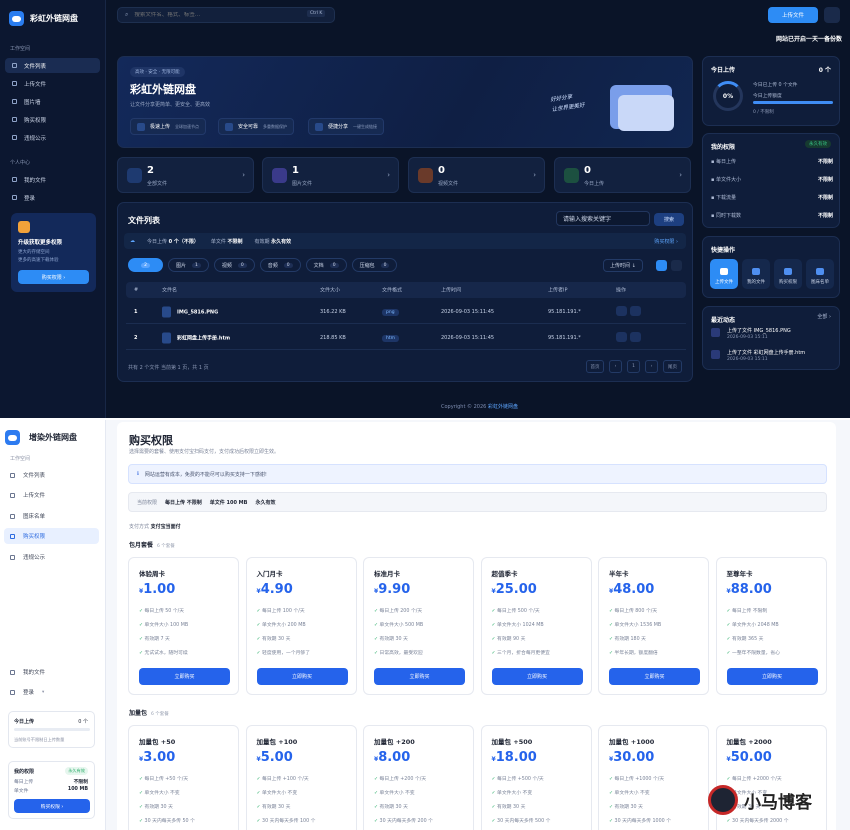 Image resolution: width=850 pixels, height=830 pixels. What do you see at coordinates (52, 806) in the screenshot?
I see `buy-permission-button: 购买权限 ›` at bounding box center [52, 806].